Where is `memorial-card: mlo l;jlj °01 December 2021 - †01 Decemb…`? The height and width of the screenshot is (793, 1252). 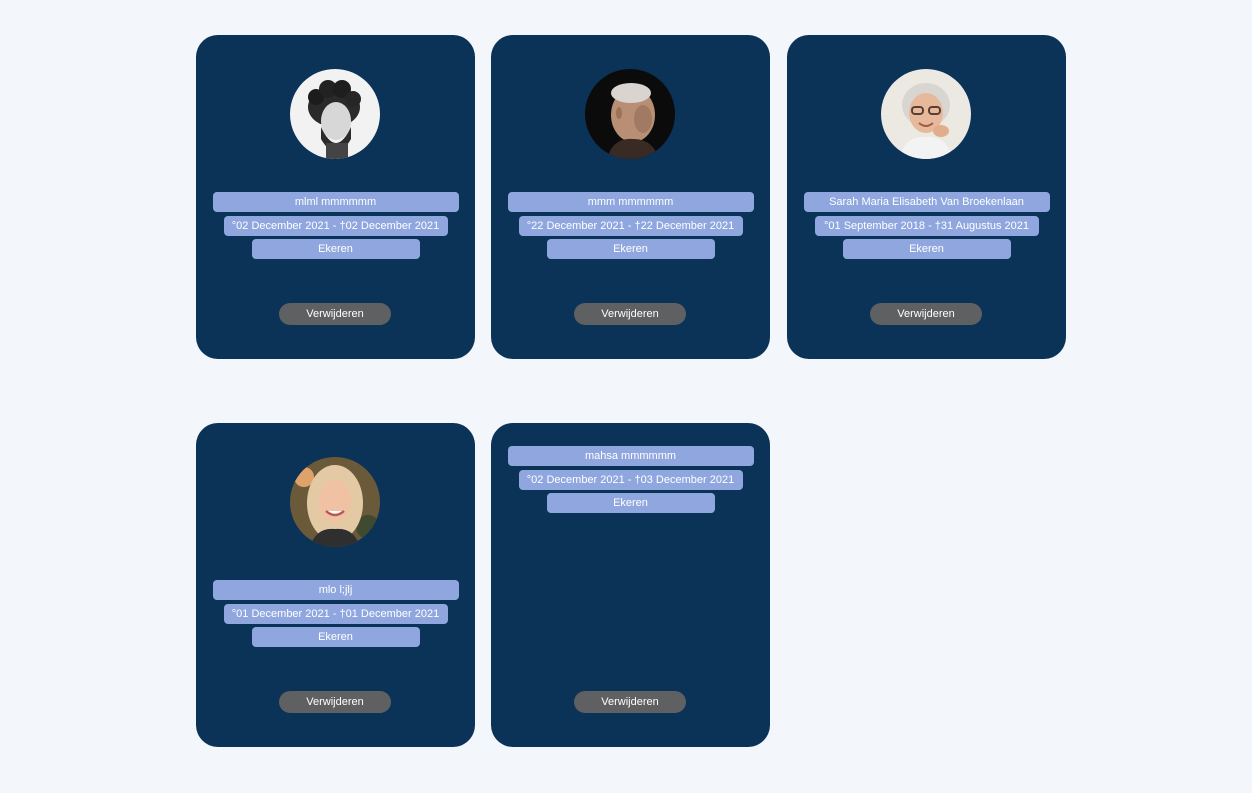 memorial-card: mlo l;jlj °01 December 2021 - †01 Decemb… is located at coordinates (335, 585).